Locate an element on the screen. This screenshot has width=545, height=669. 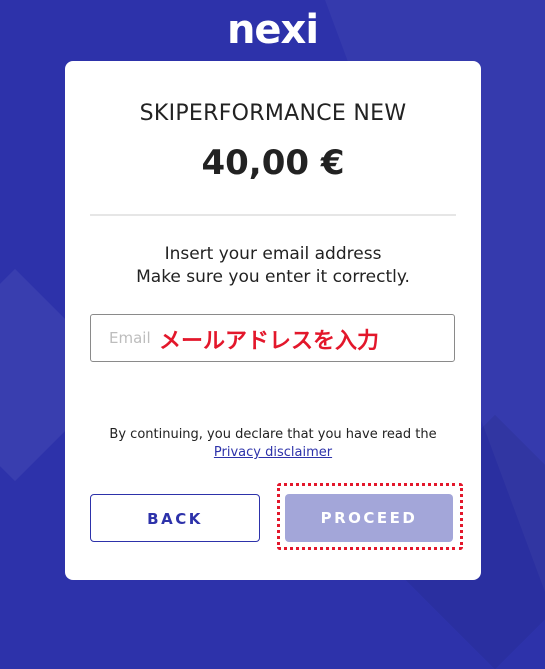
privacy-disclaimer-link: Privacy disclaimer is located at coordinates (273, 452).